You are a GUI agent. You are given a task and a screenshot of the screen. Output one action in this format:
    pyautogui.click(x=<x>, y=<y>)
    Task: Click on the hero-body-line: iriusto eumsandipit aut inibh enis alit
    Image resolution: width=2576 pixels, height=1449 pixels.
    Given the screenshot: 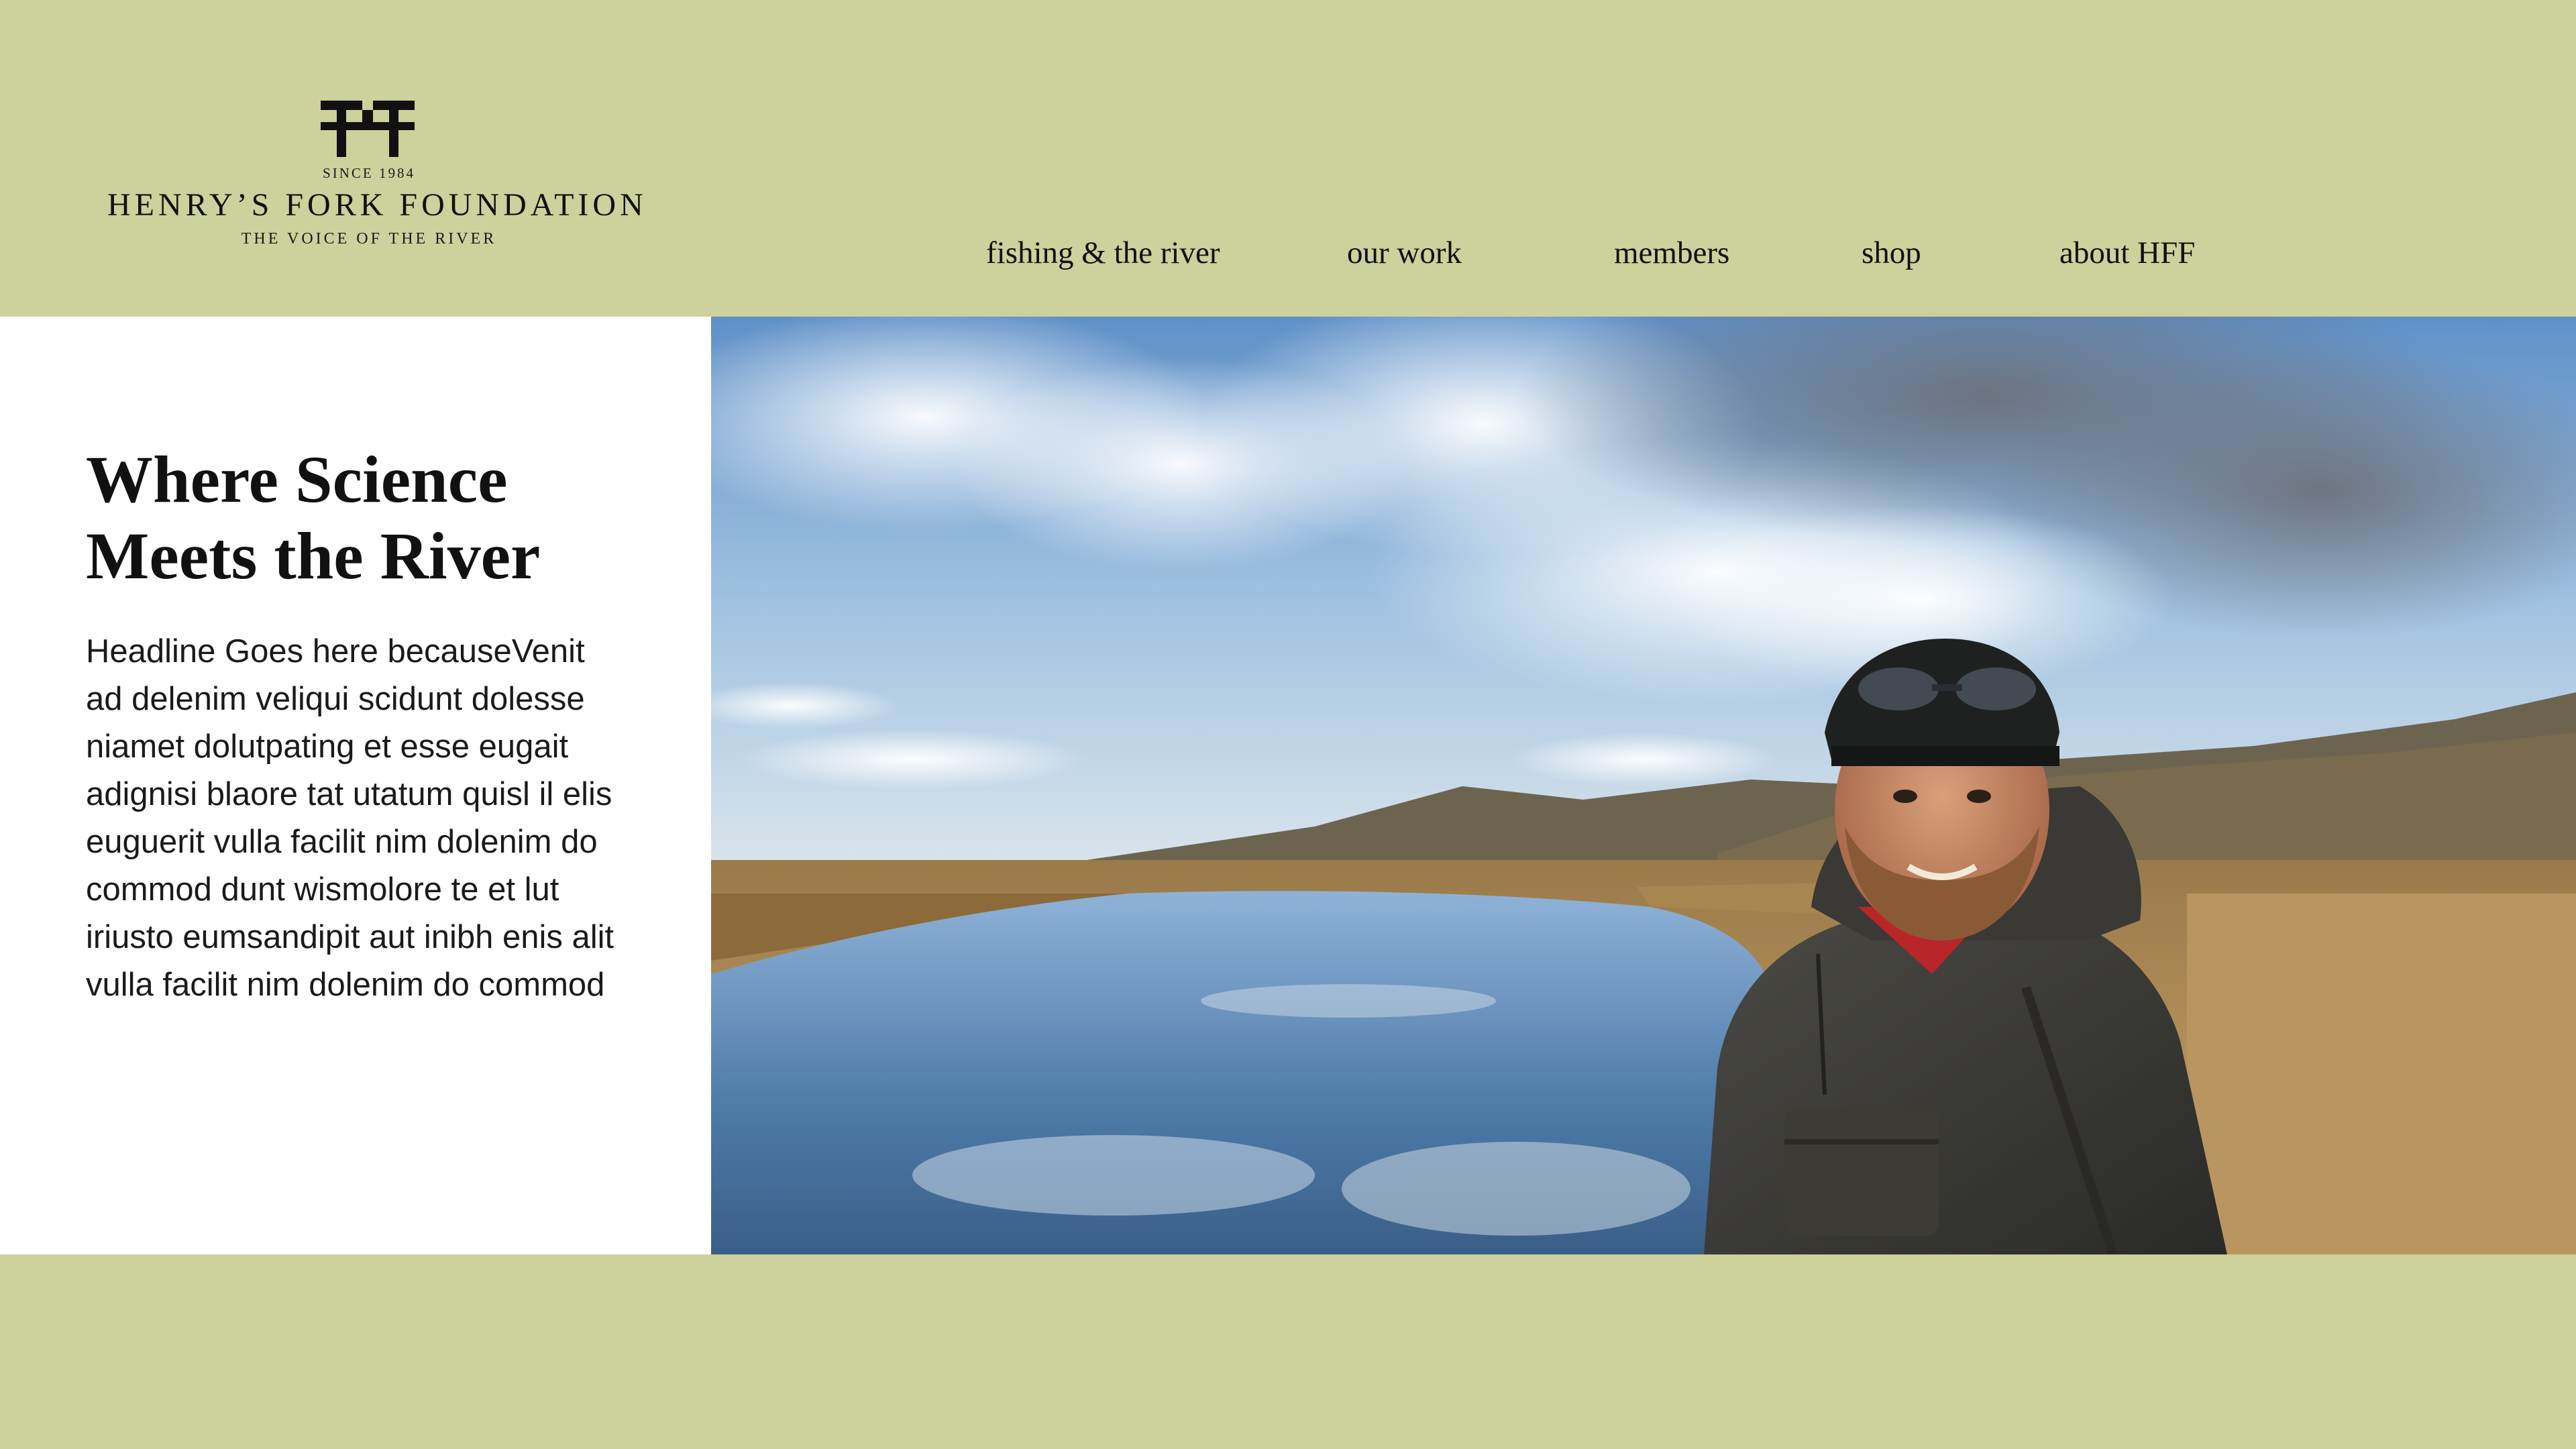 What is the action you would take?
    pyautogui.click(x=350, y=937)
    